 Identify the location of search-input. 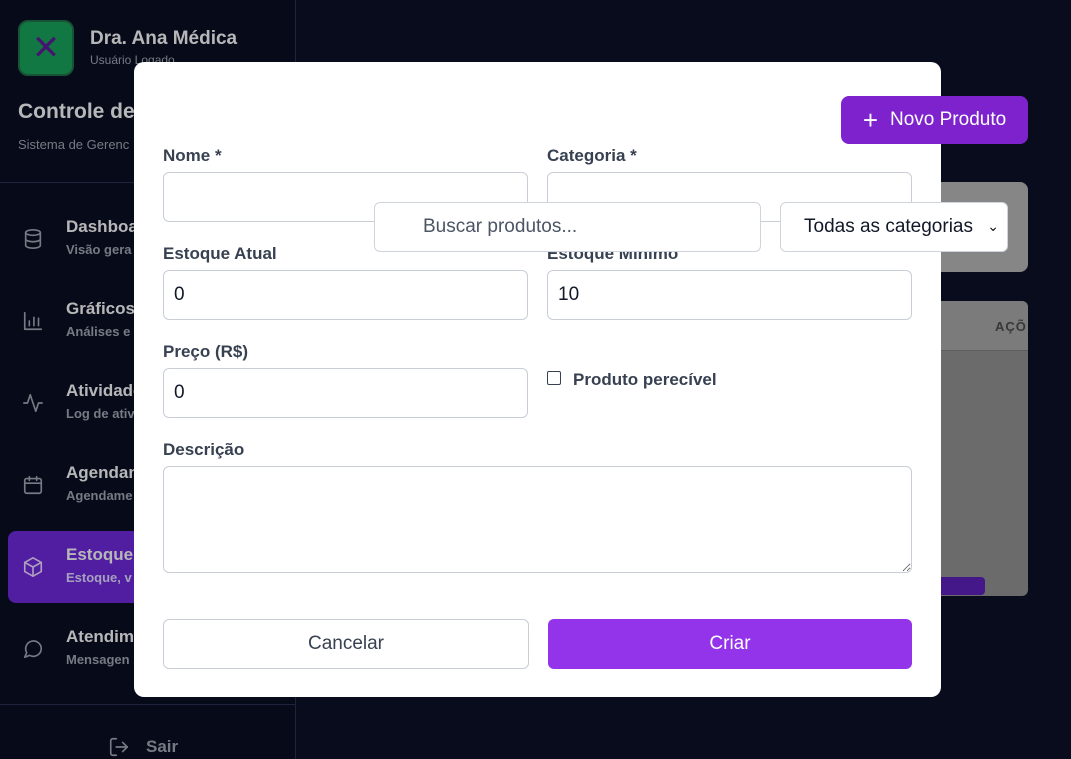
(567, 227).